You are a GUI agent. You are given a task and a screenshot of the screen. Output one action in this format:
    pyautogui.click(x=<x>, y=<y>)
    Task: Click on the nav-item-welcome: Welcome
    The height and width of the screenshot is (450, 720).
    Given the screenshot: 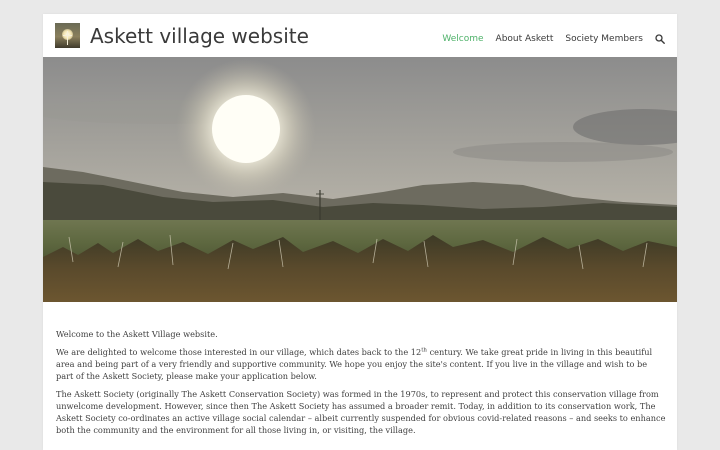 What is the action you would take?
    pyautogui.click(x=462, y=39)
    